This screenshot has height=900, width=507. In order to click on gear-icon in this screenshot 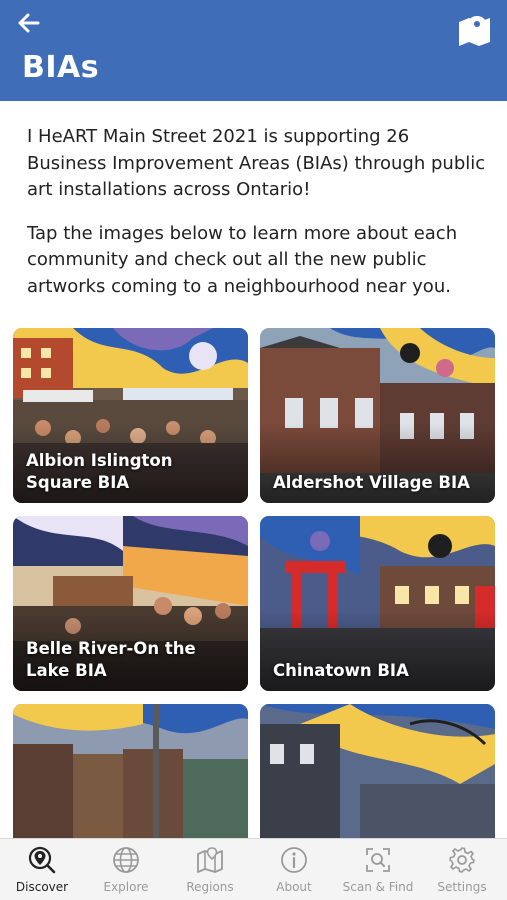, I will do `click(462, 860)`.